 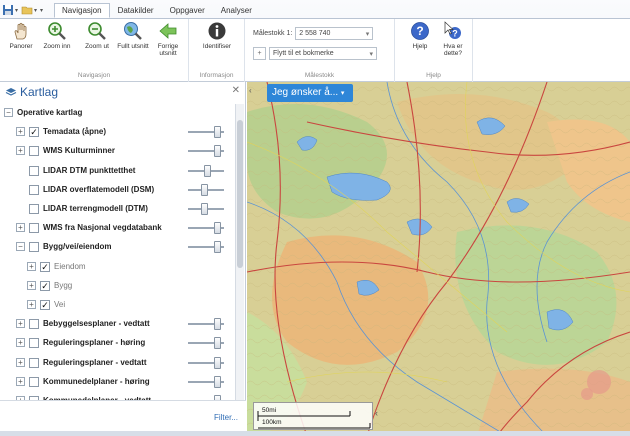 I want to click on scale-combobox: 2 558 740 ▾, so click(x=334, y=33).